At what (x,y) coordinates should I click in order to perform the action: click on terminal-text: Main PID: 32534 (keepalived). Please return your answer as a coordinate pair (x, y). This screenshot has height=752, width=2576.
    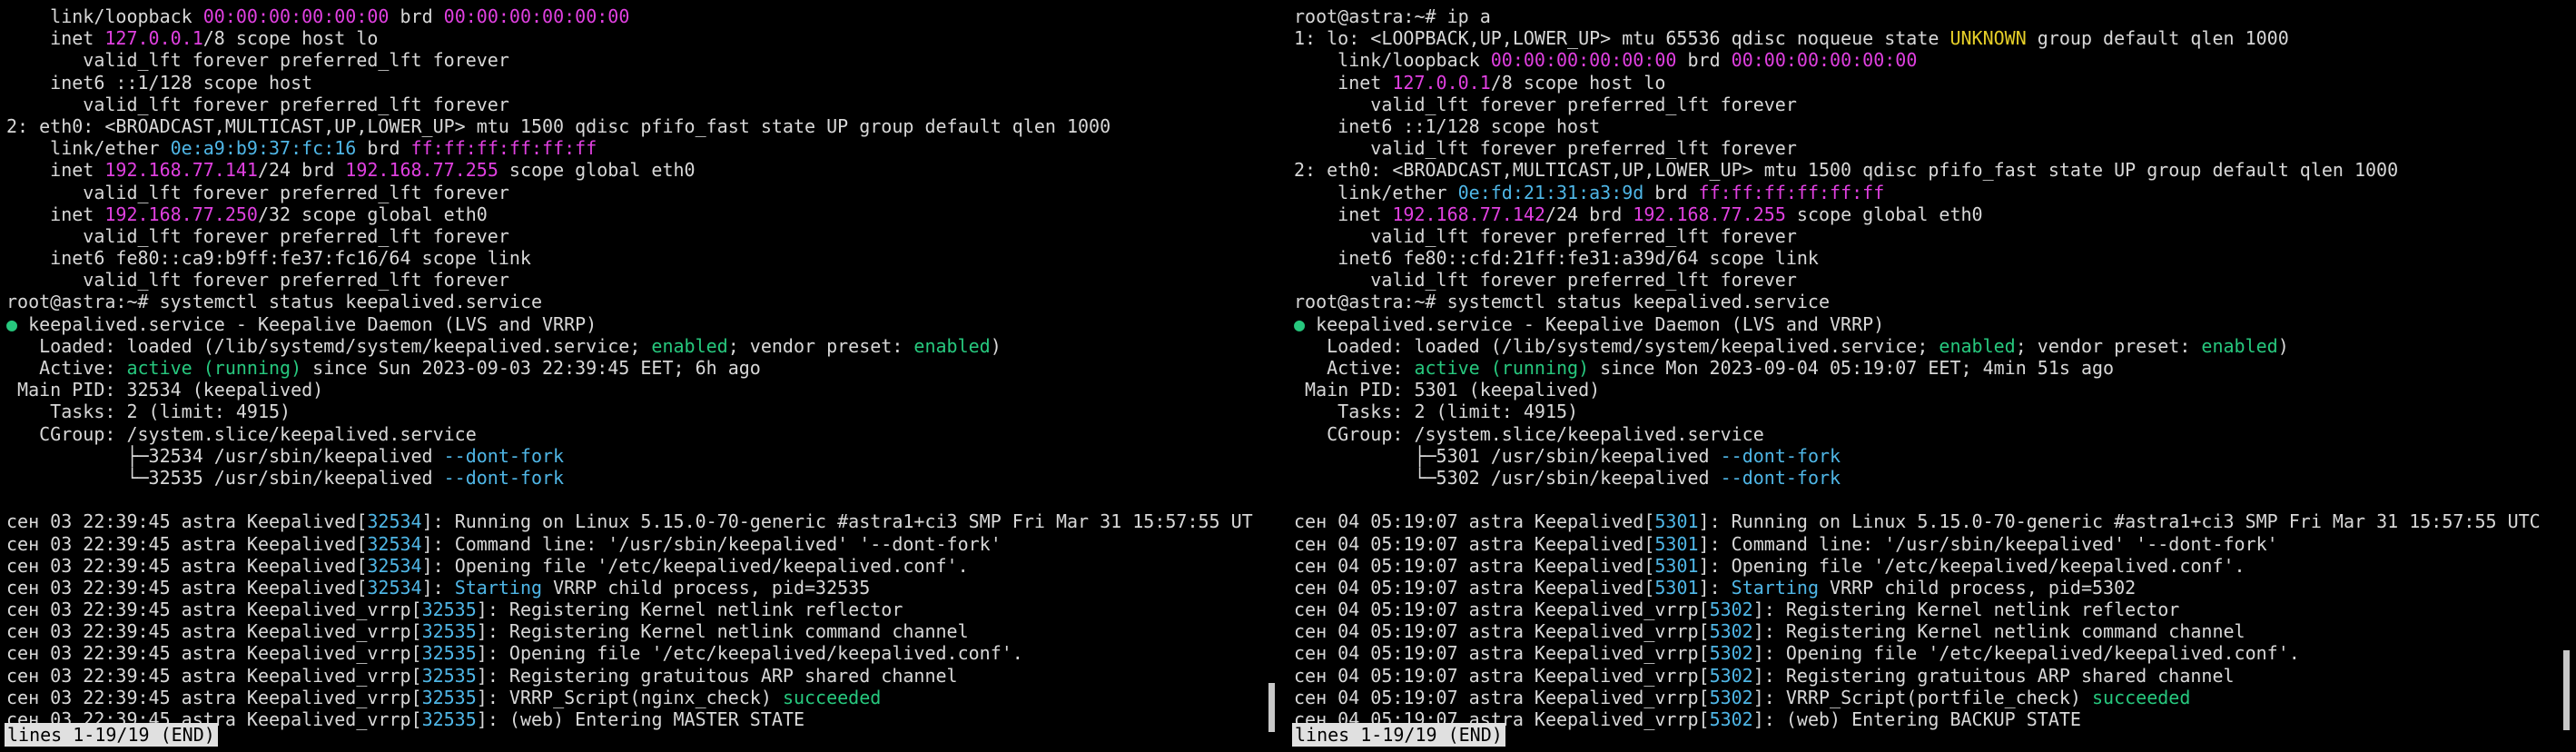
    Looking at the image, I should click on (165, 390).